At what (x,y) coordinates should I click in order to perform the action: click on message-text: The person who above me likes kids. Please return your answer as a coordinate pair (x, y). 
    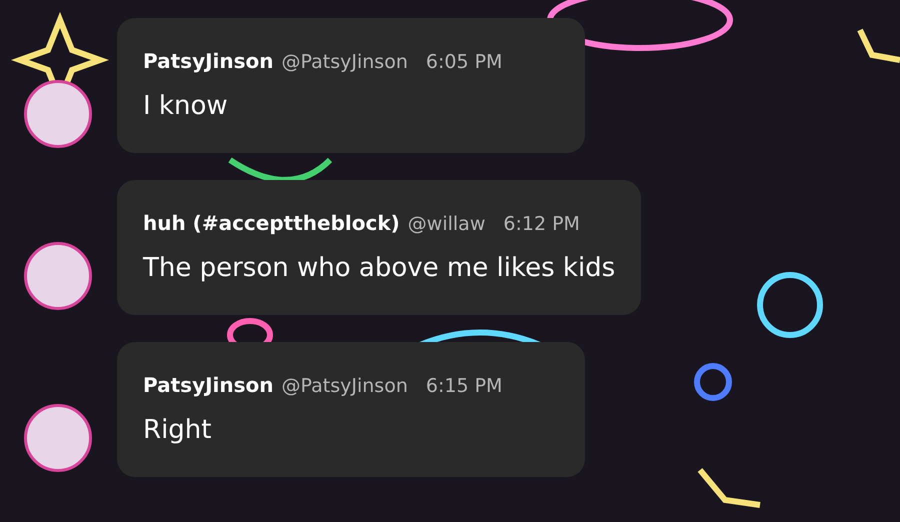
    Looking at the image, I should click on (379, 268).